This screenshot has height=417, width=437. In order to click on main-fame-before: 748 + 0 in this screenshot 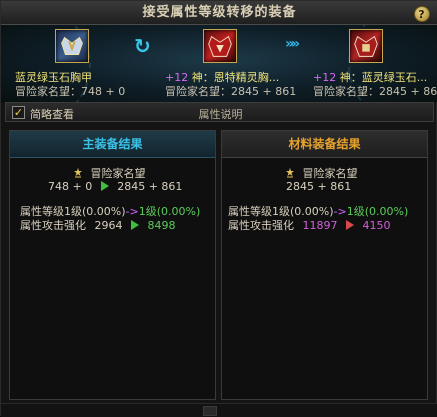, I will do `click(70, 186)`.